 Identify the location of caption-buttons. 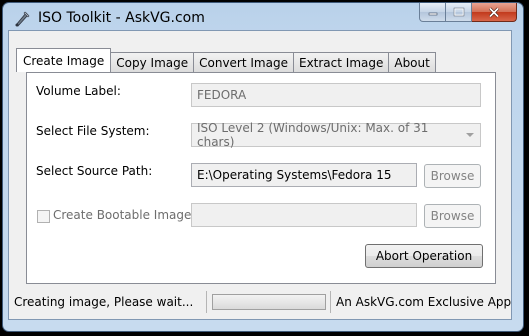
(468, 12).